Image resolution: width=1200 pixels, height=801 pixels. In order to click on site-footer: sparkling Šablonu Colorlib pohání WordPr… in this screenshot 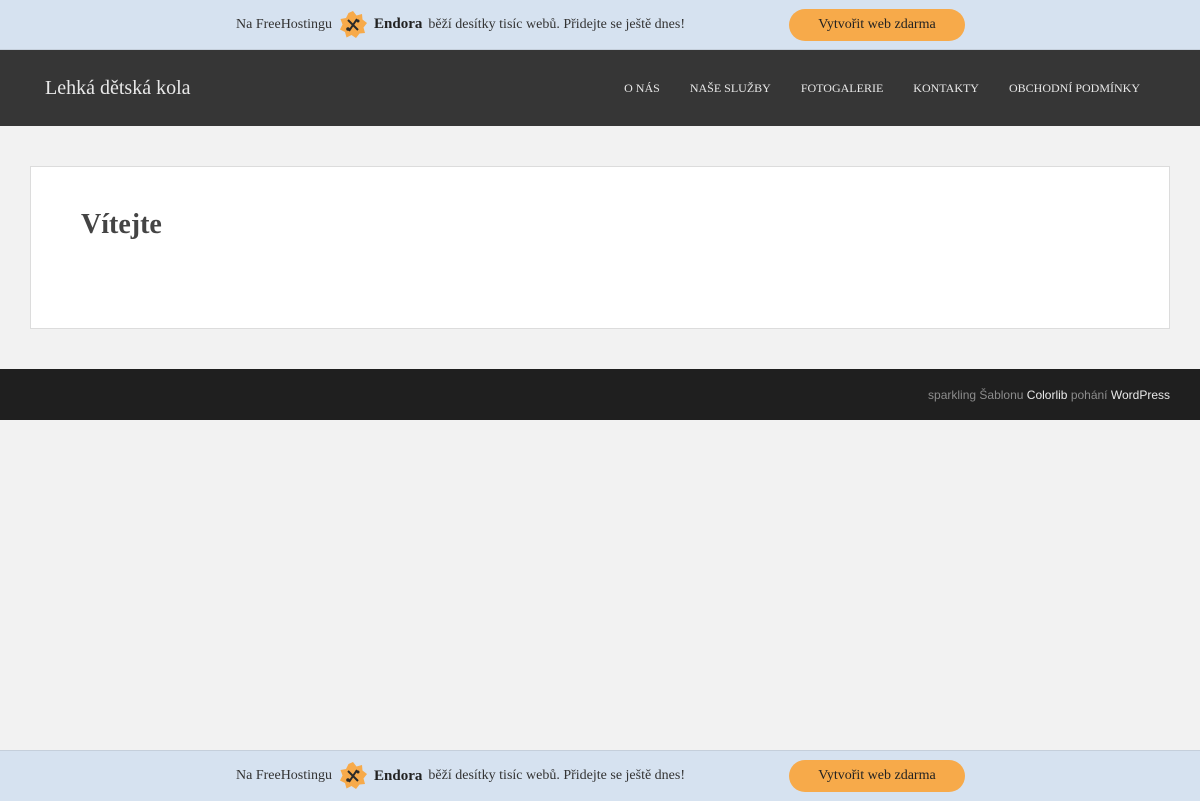, I will do `click(600, 394)`.